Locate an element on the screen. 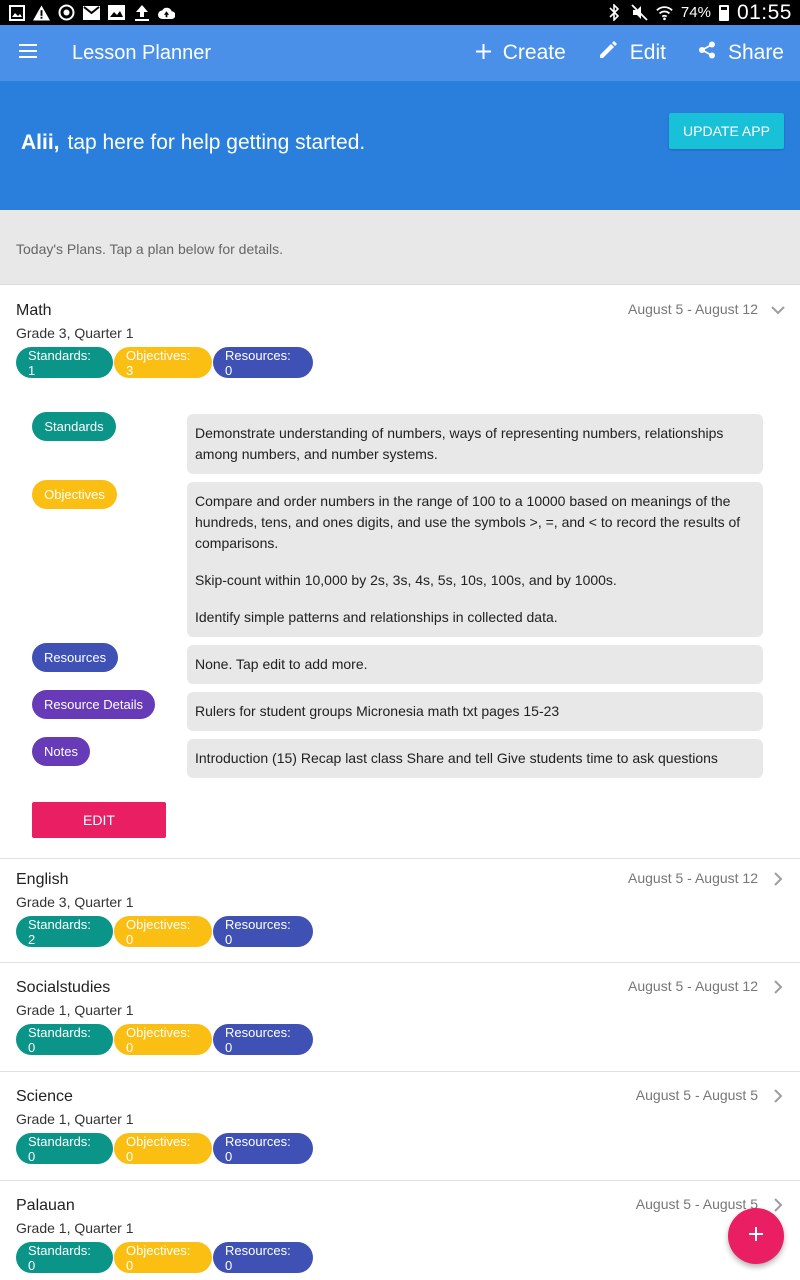  standards-count-chip: Standards: 2 is located at coordinates (64, 931).